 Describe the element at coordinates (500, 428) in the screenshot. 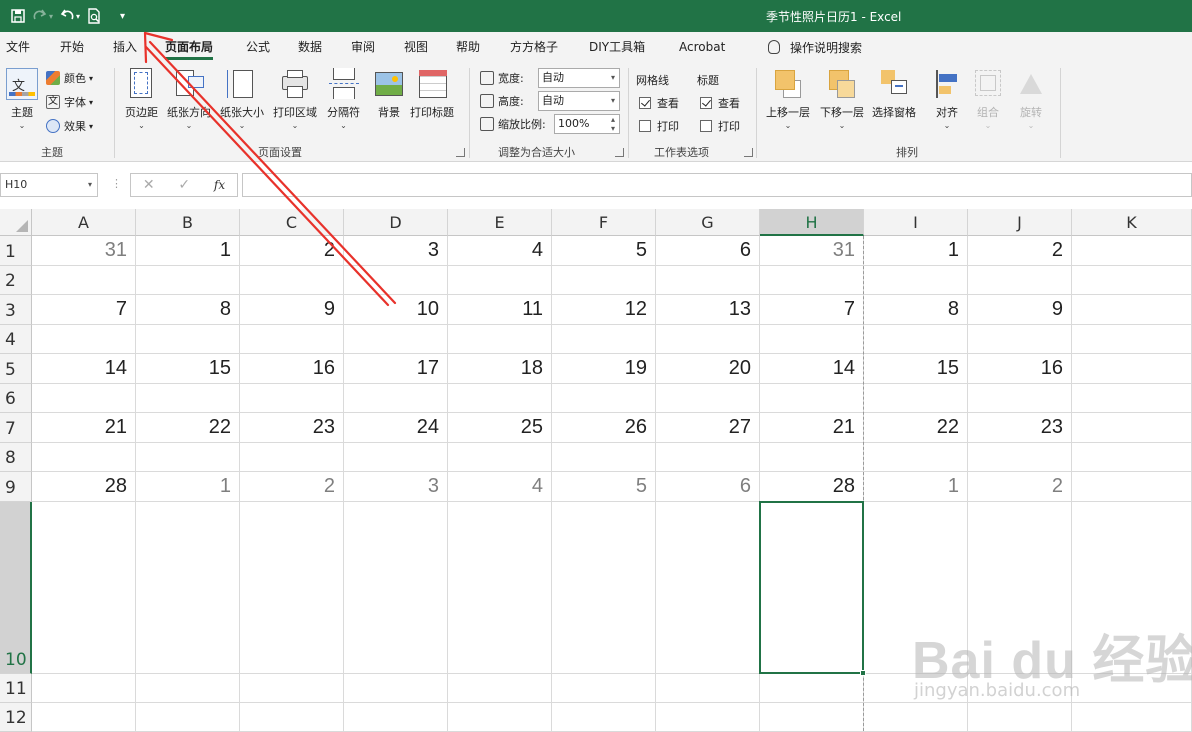

I see `cell-e7: 25` at that location.